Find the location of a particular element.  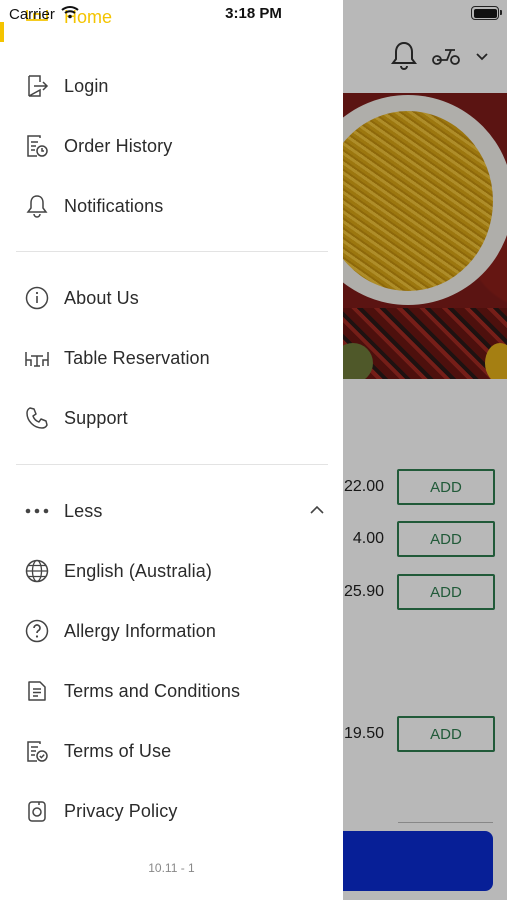

status-bar: Carrier 3:18 PM is located at coordinates (253, 14).